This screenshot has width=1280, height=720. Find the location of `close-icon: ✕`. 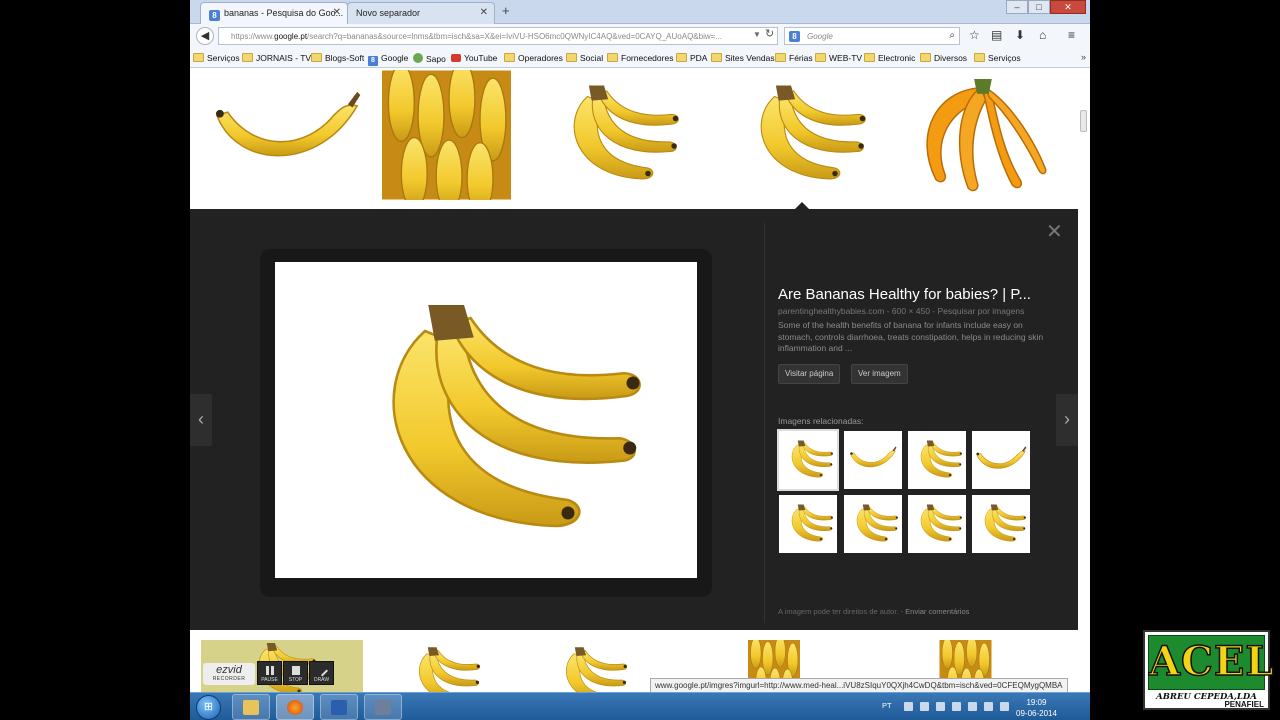

close-icon: ✕ is located at coordinates (1054, 231).